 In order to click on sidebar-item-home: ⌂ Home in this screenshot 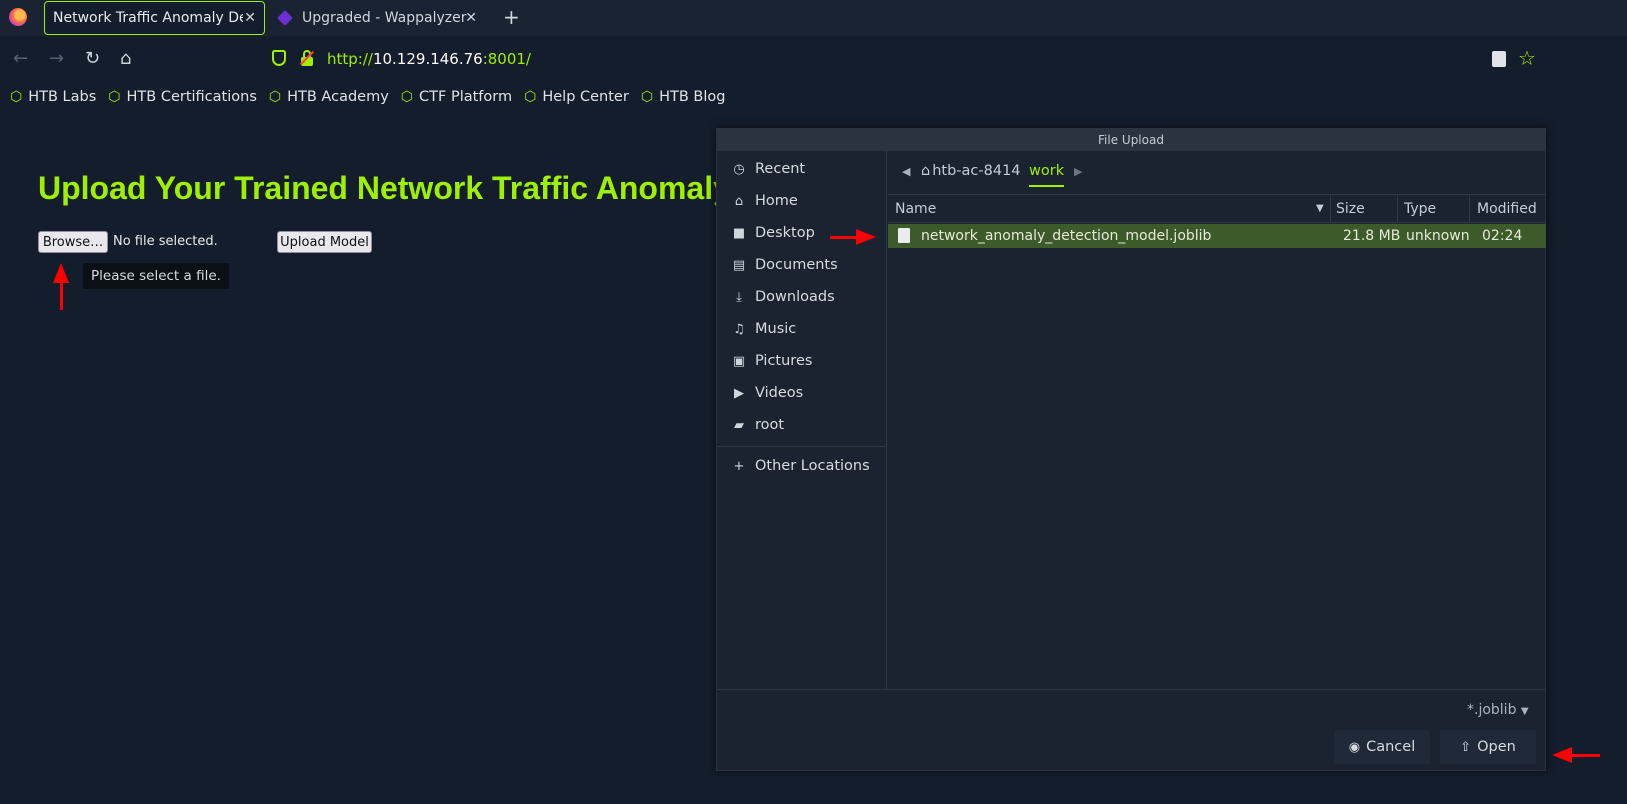, I will do `click(764, 201)`.